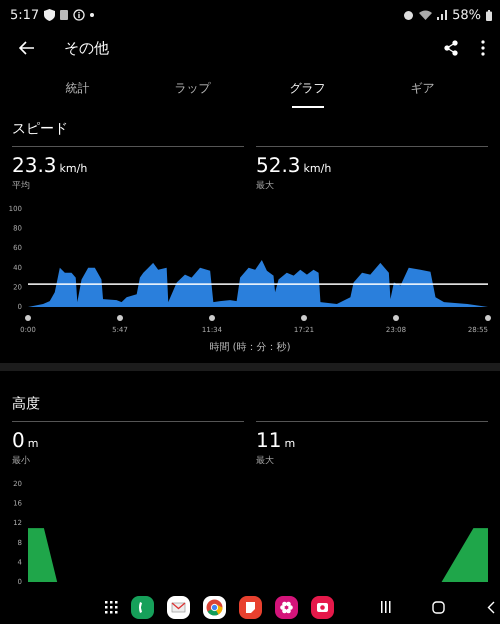 This screenshot has width=500, height=624. I want to click on tab: ラップ, so click(192, 88).